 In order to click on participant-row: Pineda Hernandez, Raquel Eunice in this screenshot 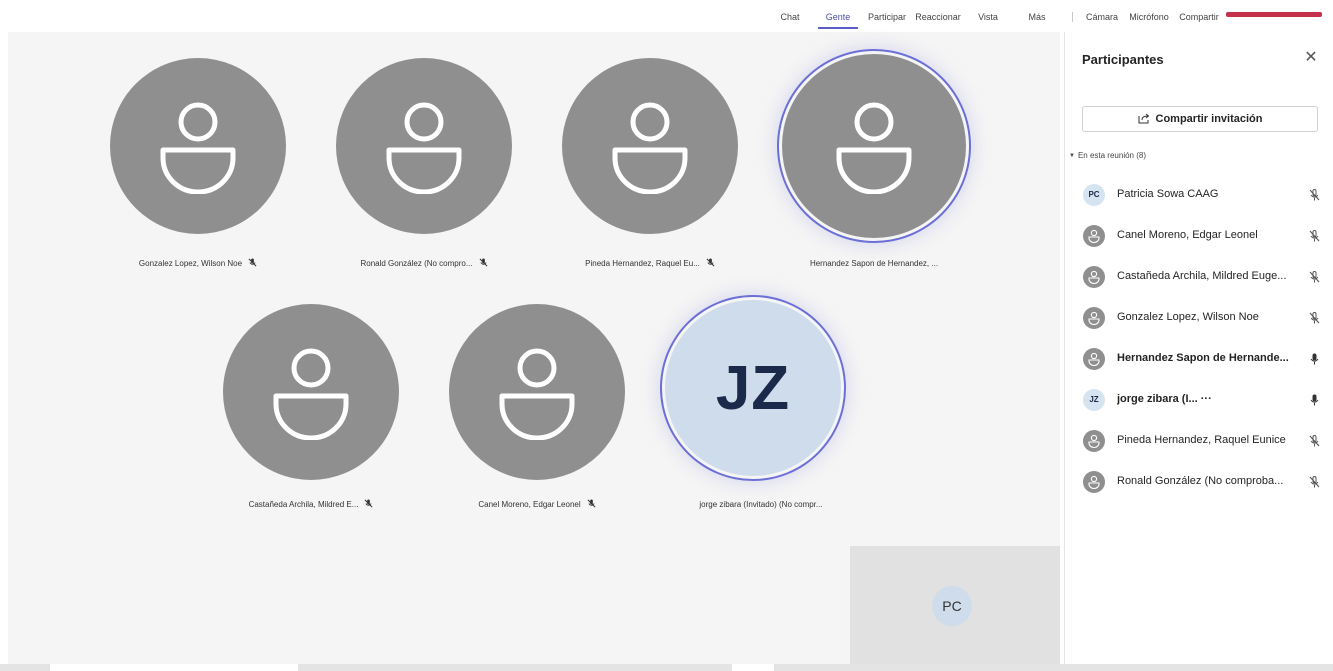, I will do `click(1201, 440)`.